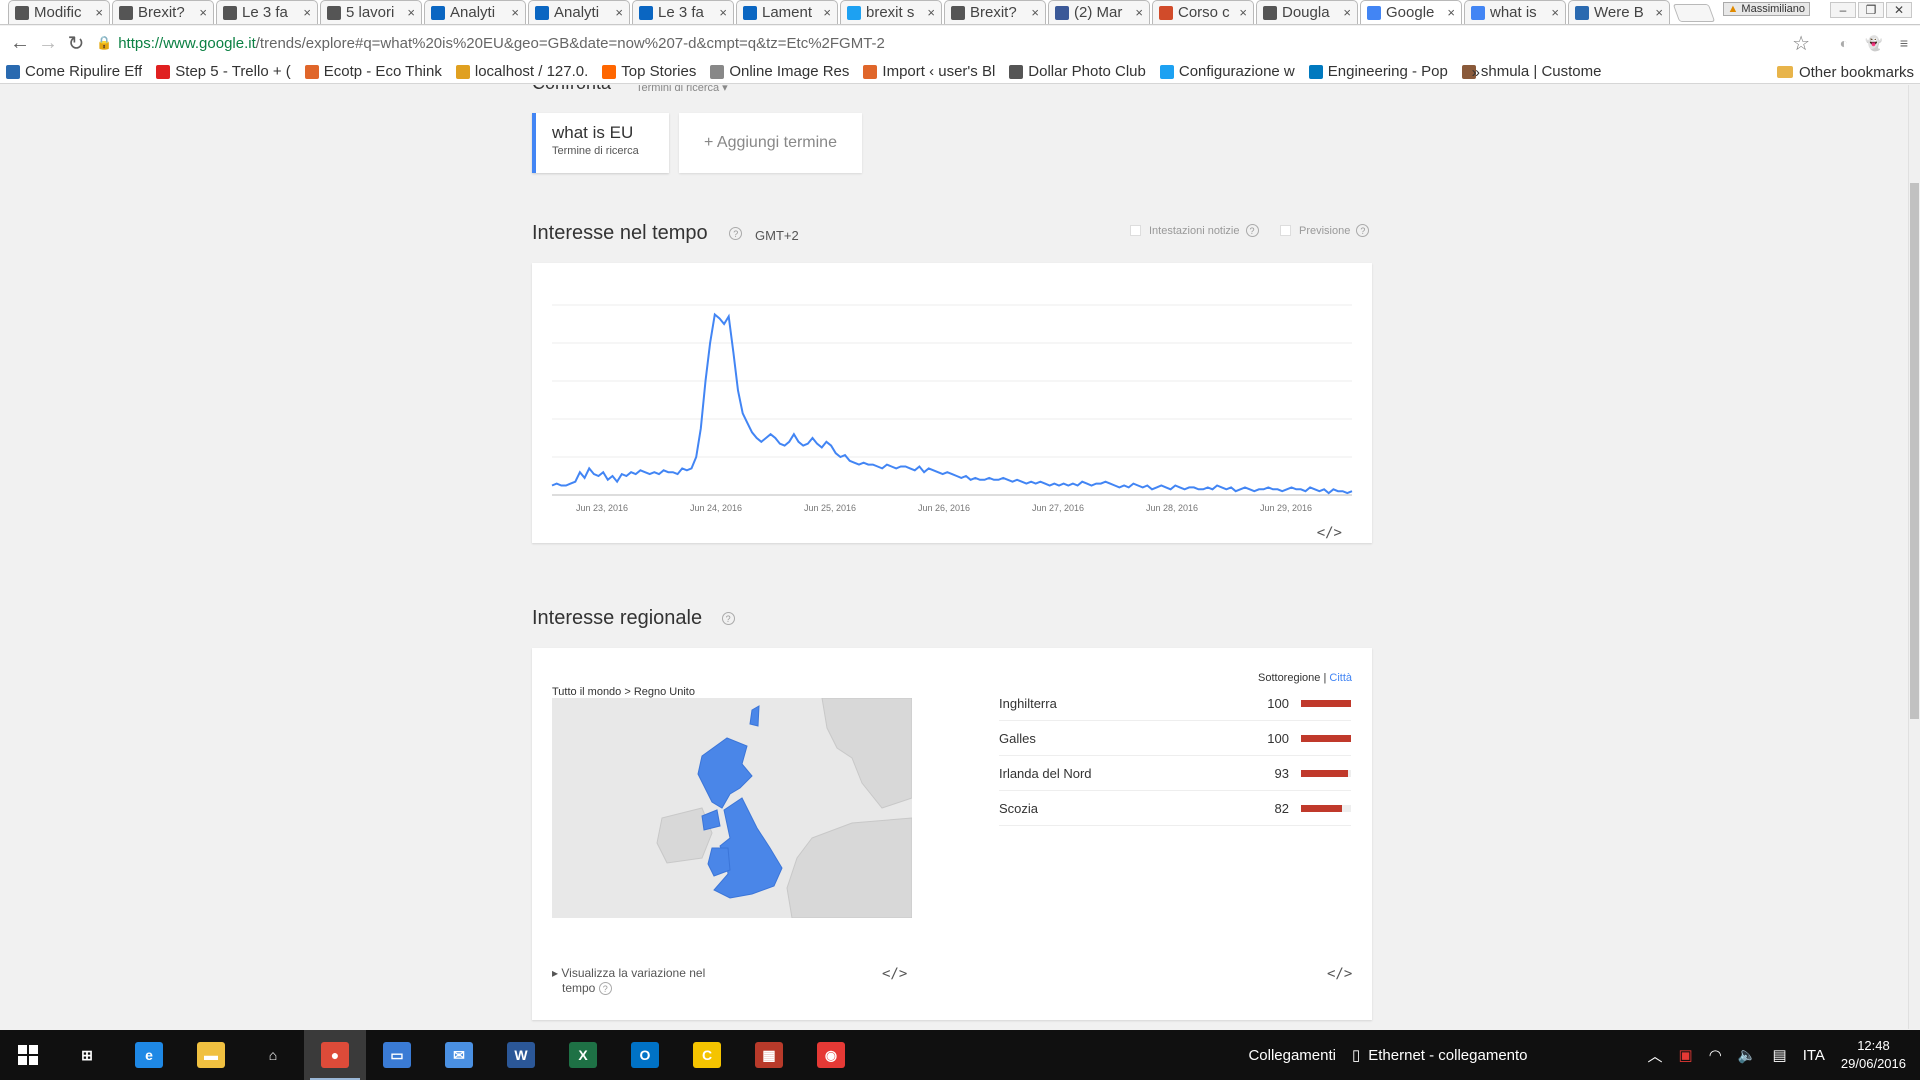  Describe the element at coordinates (891, 12) in the screenshot. I see `browser-tab: brexit s ×` at that location.